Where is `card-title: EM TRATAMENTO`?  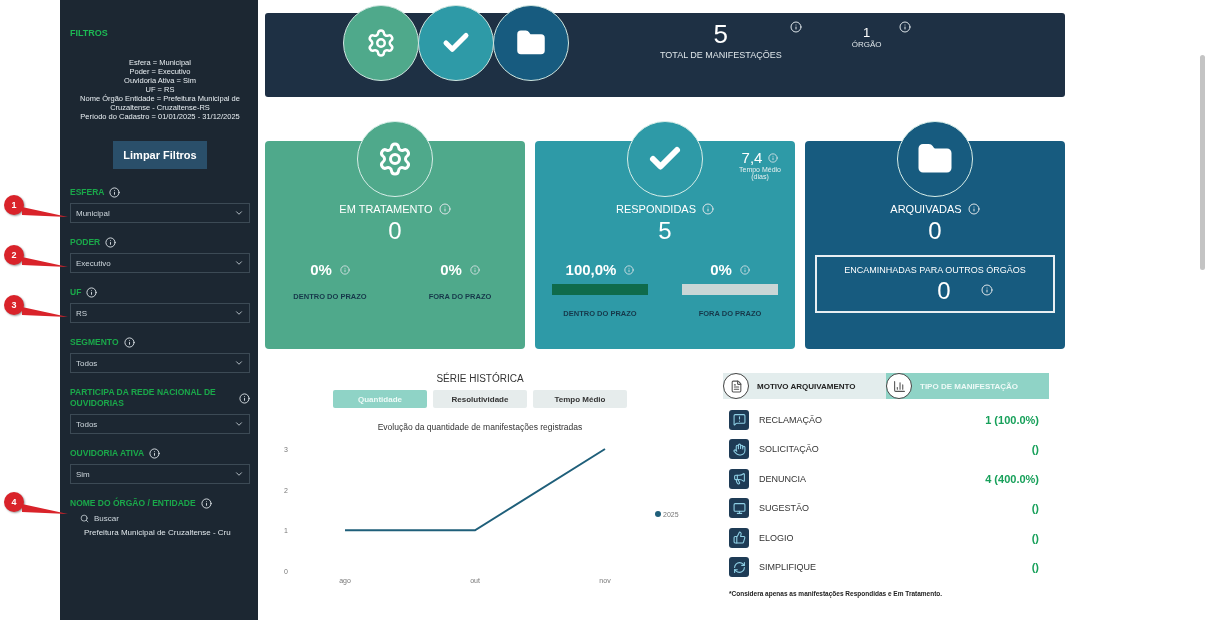
card-title: EM TRATAMENTO is located at coordinates (386, 209).